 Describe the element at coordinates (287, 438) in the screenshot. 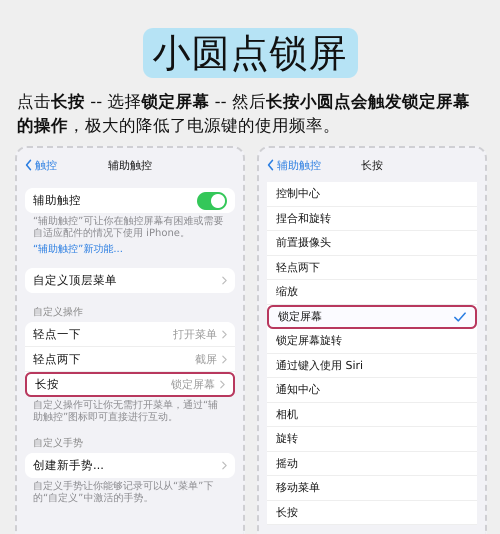

I see `option-label: 旋转` at that location.